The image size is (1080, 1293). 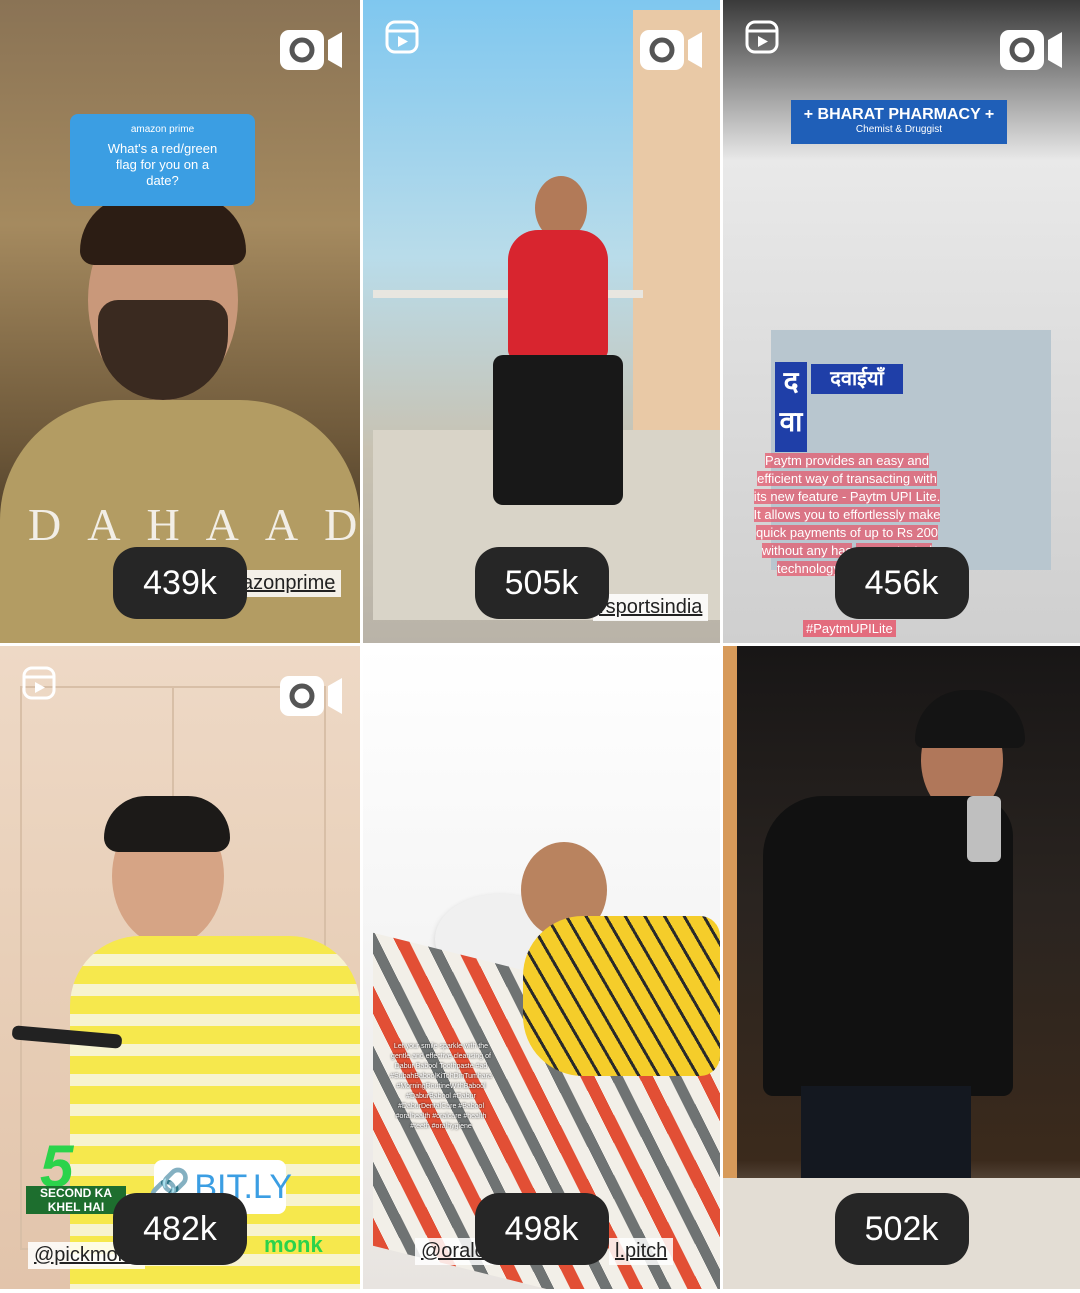 What do you see at coordinates (641, 1251) in the screenshot?
I see `mention-tag-right: l.pitch` at bounding box center [641, 1251].